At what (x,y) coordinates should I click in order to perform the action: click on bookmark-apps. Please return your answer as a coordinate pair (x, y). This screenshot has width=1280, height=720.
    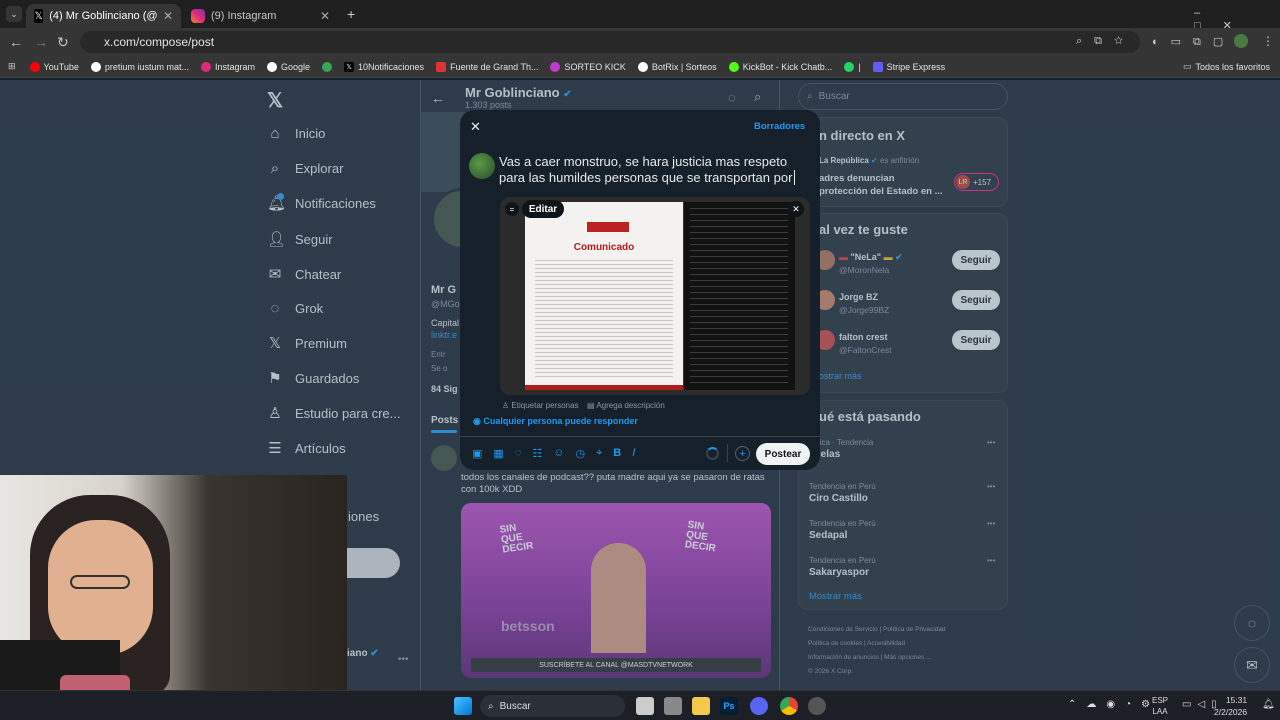
    Looking at the image, I should click on (327, 66).